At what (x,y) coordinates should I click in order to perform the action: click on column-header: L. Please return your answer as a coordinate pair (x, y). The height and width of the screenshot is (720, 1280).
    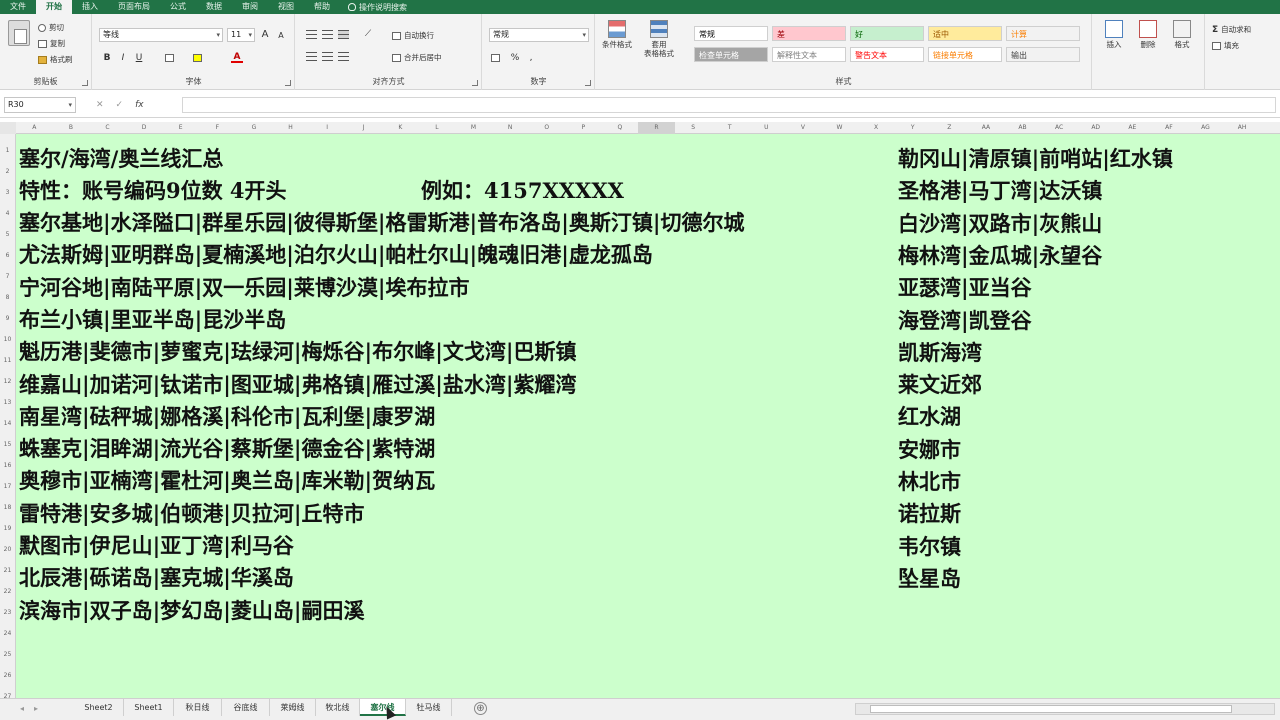
    Looking at the image, I should click on (437, 128).